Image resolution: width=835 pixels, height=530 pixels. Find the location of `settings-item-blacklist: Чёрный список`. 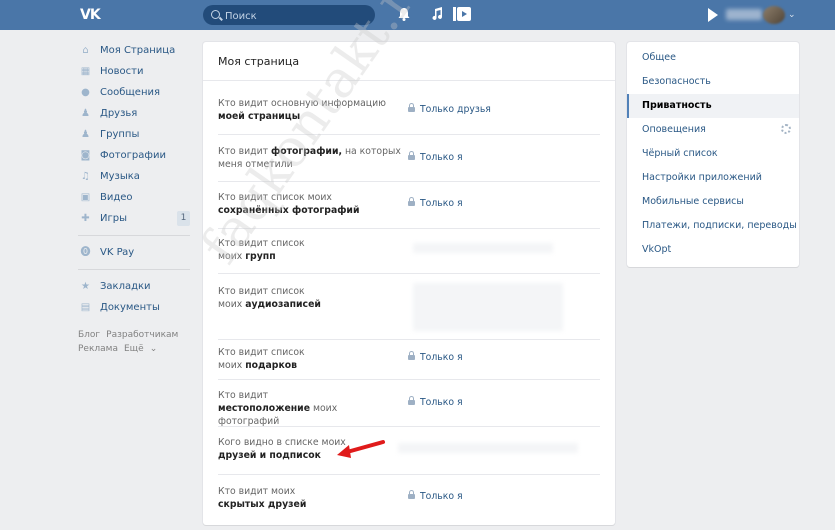

settings-item-blacklist: Чёрный список is located at coordinates (713, 154).